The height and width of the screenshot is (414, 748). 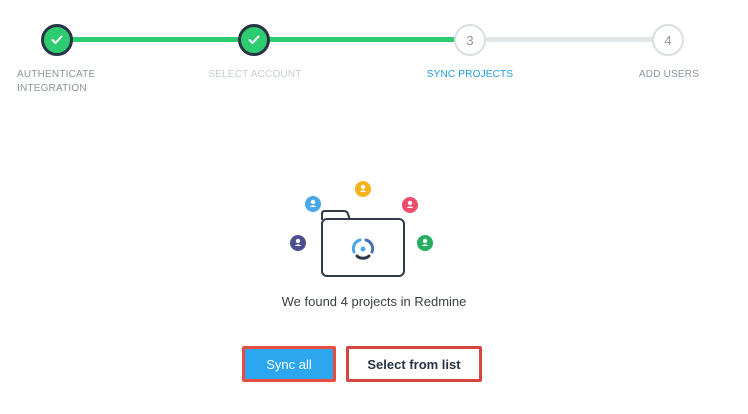 I want to click on select-from-list-button: Select from list, so click(x=414, y=364).